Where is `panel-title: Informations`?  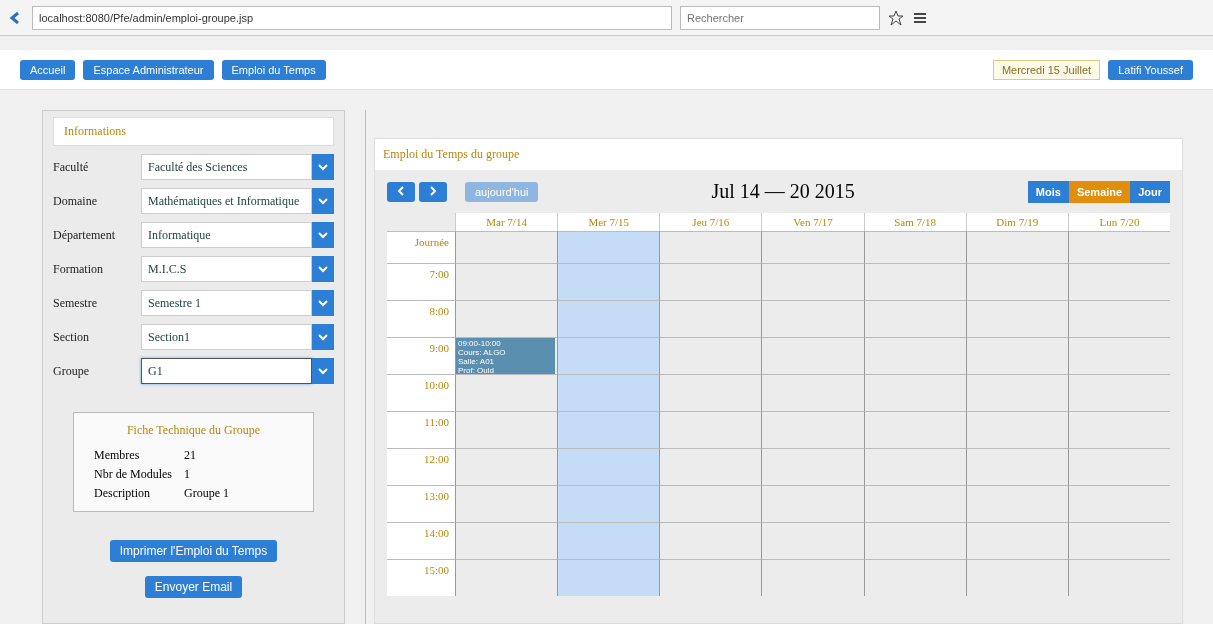
panel-title: Informations is located at coordinates (193, 131).